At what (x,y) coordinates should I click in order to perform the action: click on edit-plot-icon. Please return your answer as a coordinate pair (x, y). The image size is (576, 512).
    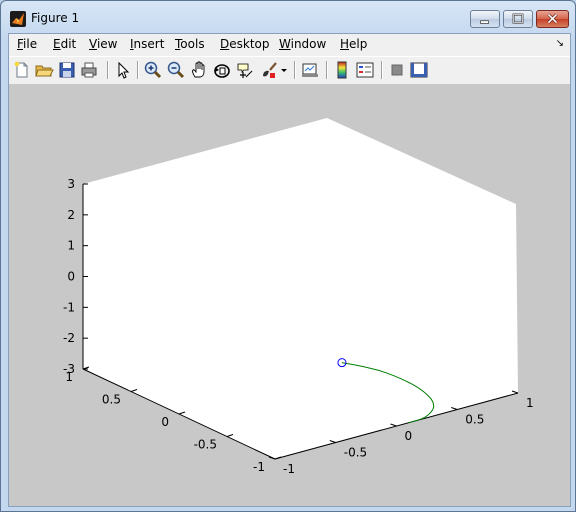
    Looking at the image, I should click on (123, 70).